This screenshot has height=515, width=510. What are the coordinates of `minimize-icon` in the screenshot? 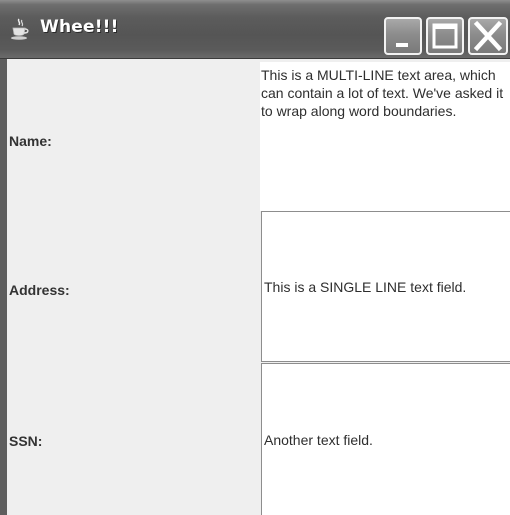 It's located at (402, 45).